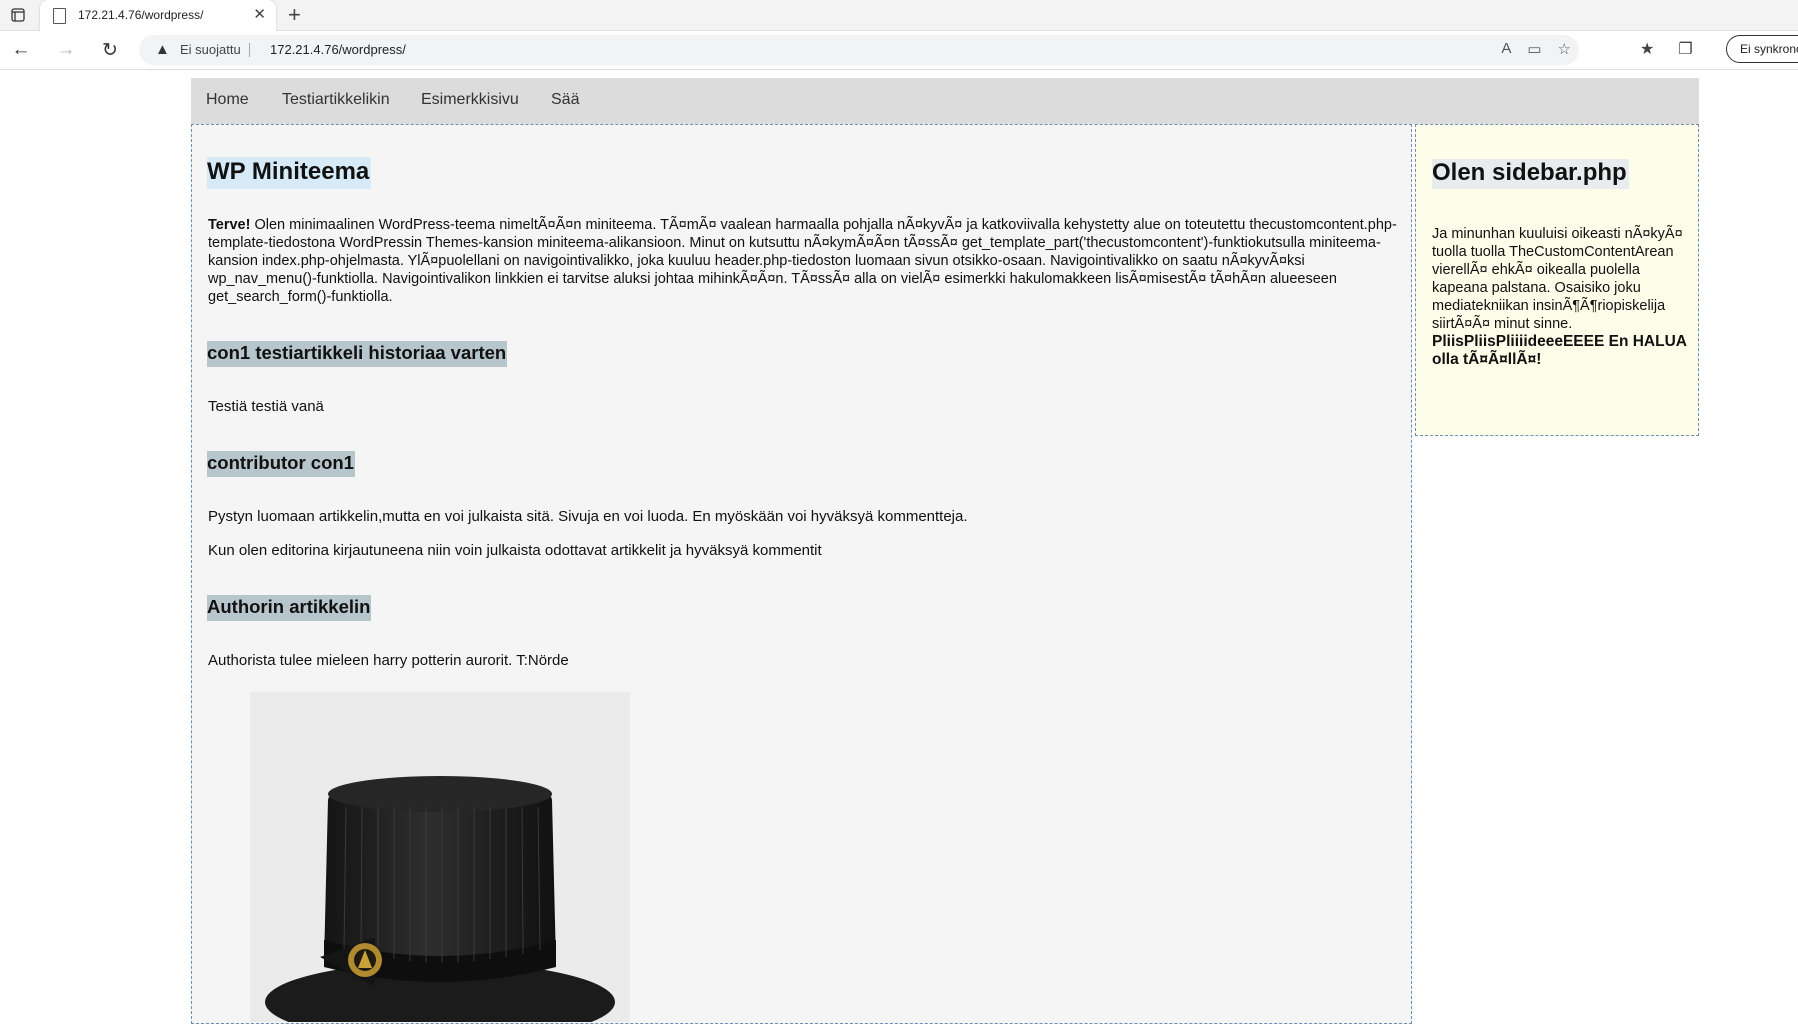 The height and width of the screenshot is (1027, 1798). I want to click on tab-title: 172.21.4.76/wordpress/, so click(141, 15).